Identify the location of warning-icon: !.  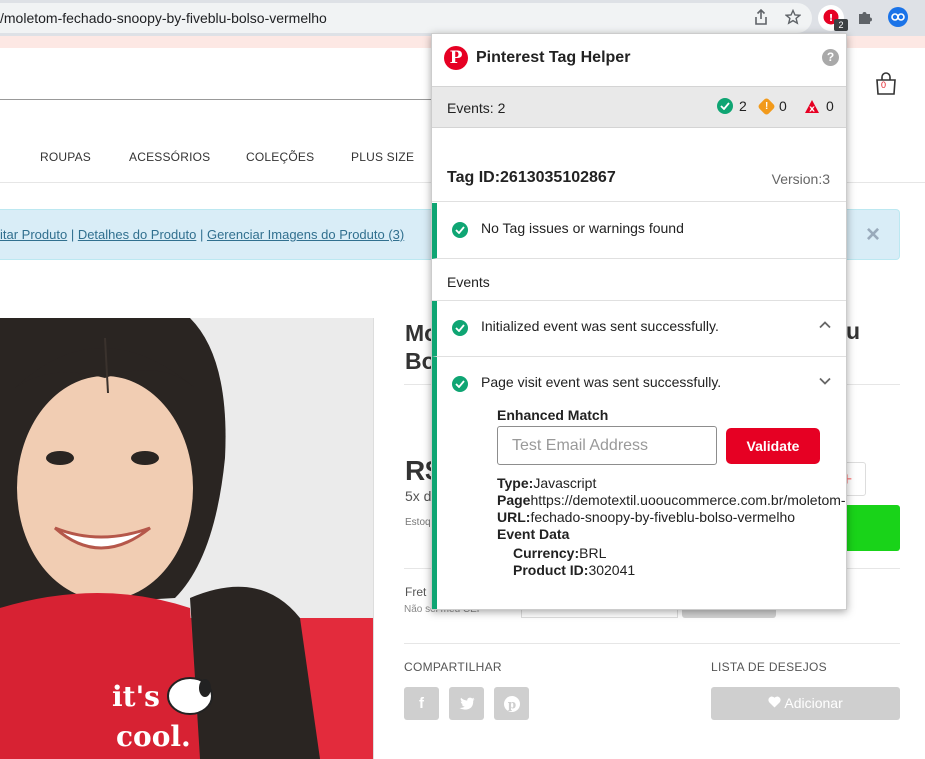
(766, 106).